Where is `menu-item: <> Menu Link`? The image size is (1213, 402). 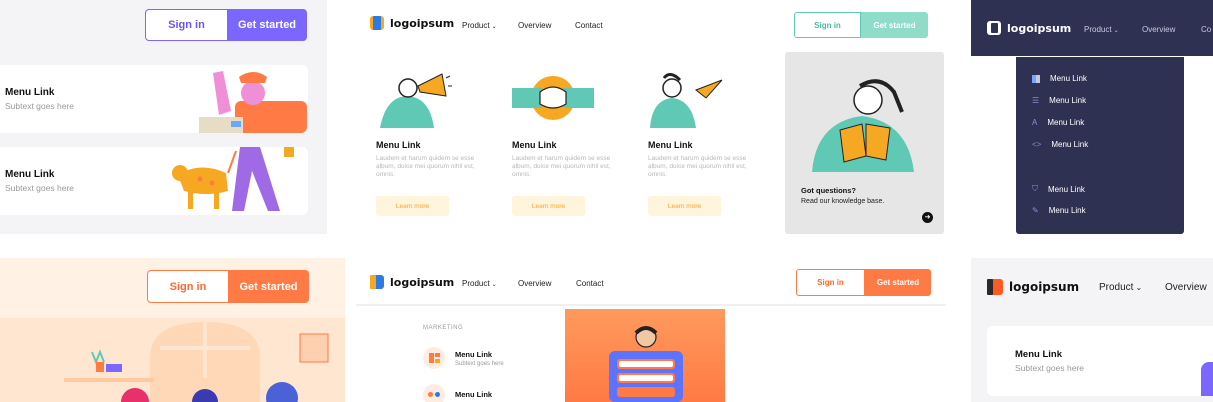
menu-item: <> Menu Link is located at coordinates (1060, 144).